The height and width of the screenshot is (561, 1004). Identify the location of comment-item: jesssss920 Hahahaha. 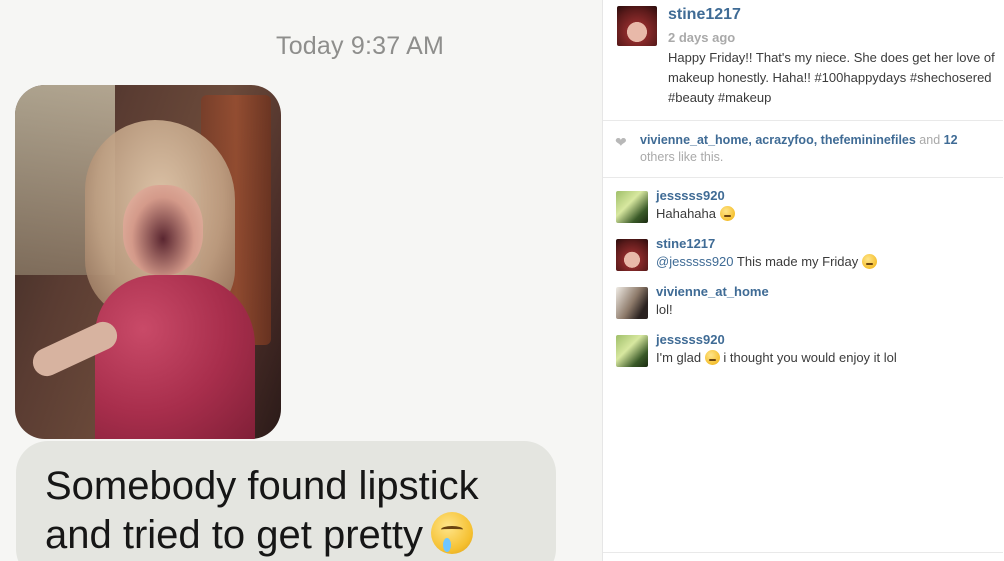
(803, 210).